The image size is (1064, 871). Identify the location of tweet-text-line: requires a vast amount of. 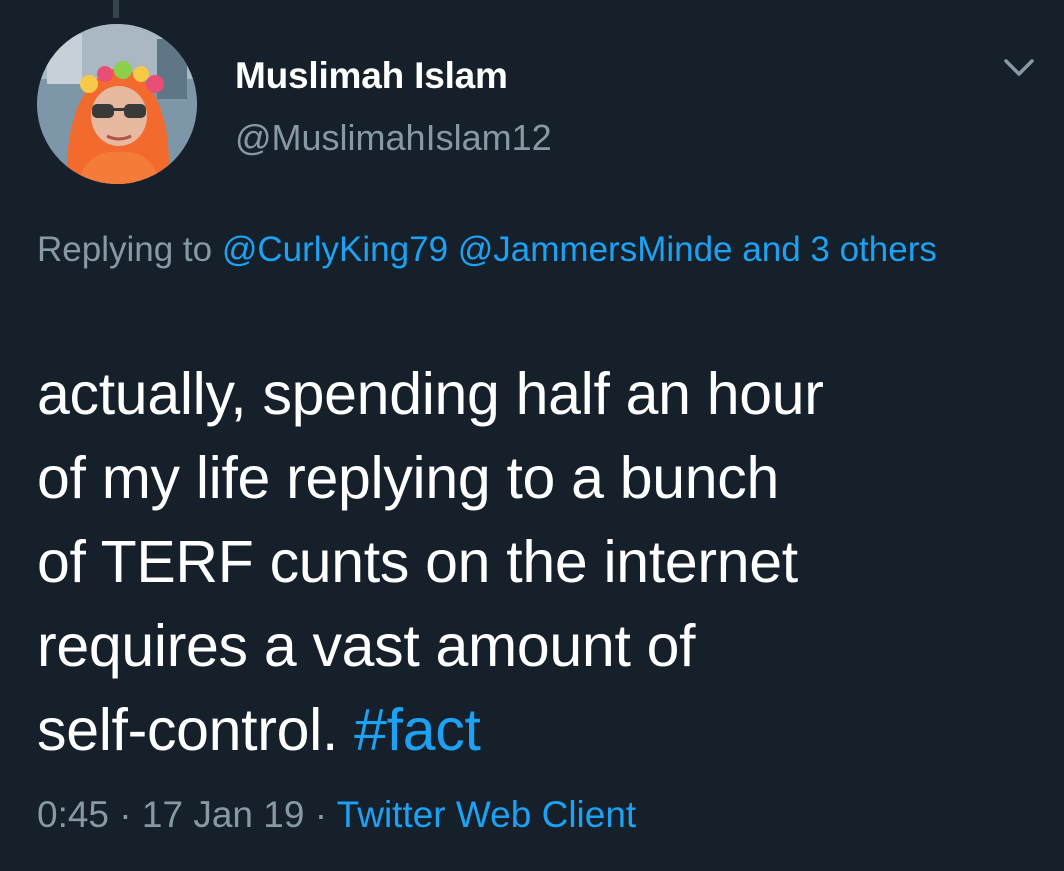
(366, 646).